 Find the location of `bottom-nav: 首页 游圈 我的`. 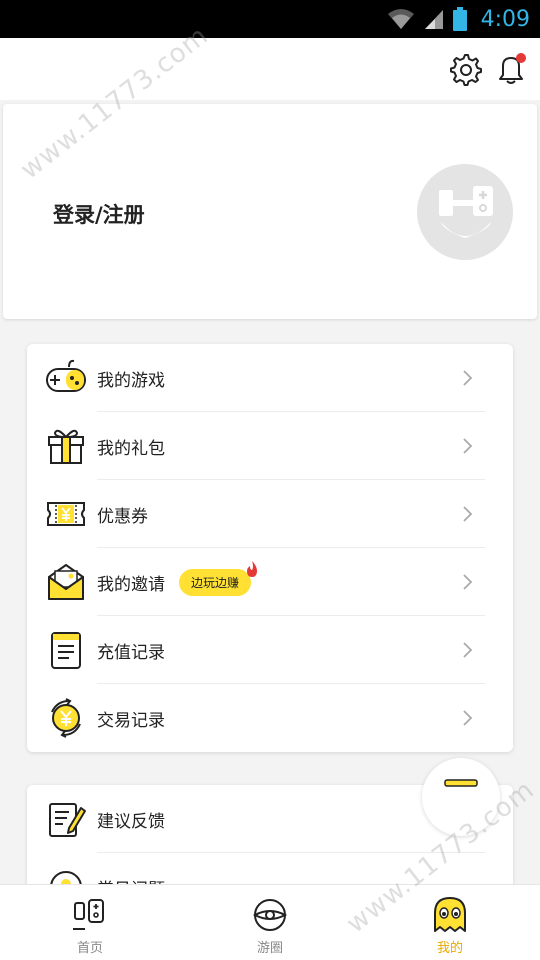

bottom-nav: 首页 游圈 我的 is located at coordinates (270, 922).